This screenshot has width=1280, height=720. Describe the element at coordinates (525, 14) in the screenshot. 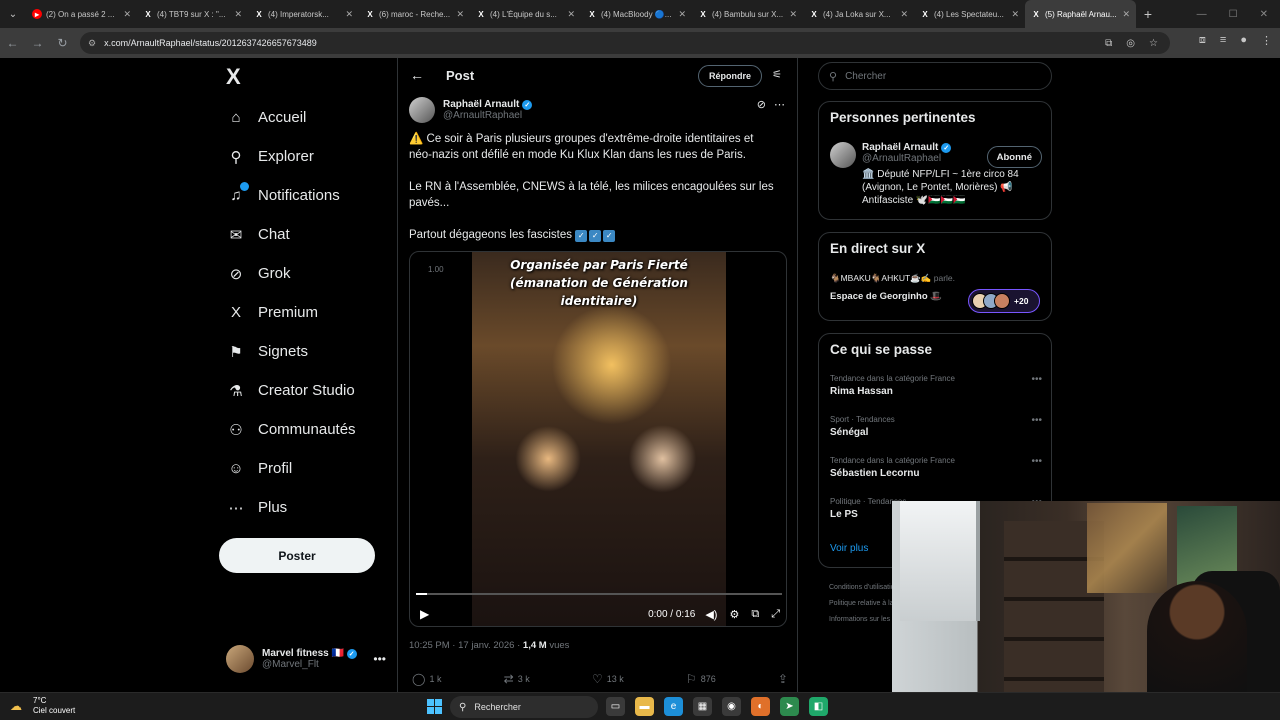

I see `browser-tab: X (4) L'Équipe du s... ✕` at that location.